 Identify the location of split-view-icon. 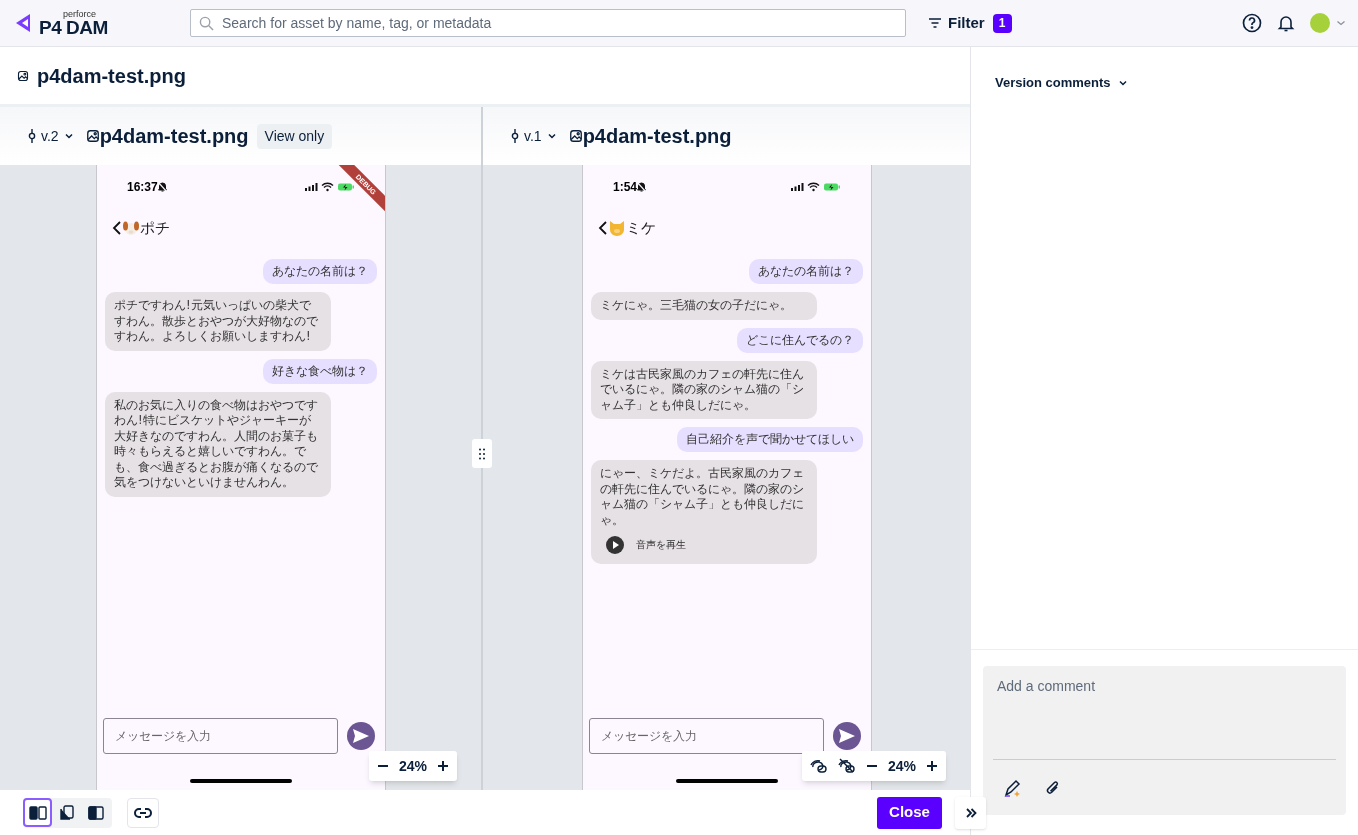
(37, 812).